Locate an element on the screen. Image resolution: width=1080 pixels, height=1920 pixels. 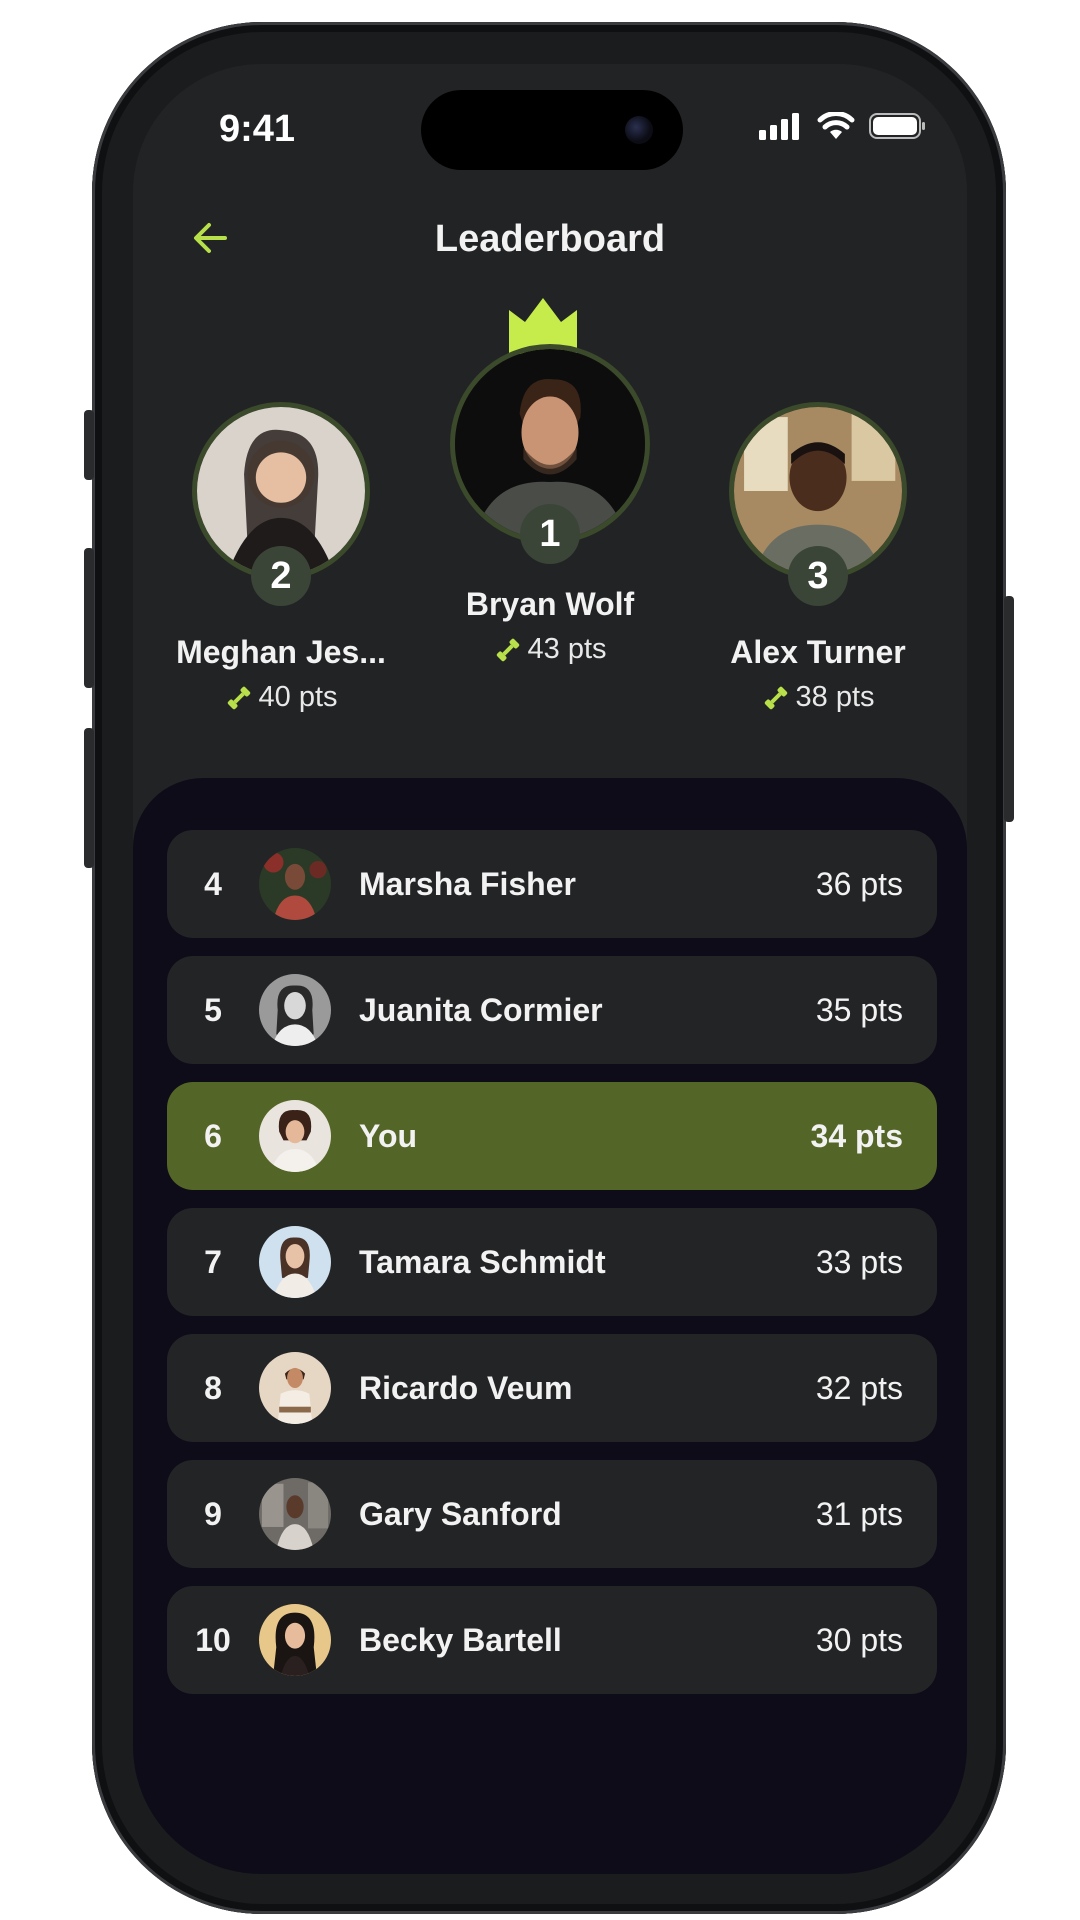
podium-points-label: 43 pts is located at coordinates (567, 649).